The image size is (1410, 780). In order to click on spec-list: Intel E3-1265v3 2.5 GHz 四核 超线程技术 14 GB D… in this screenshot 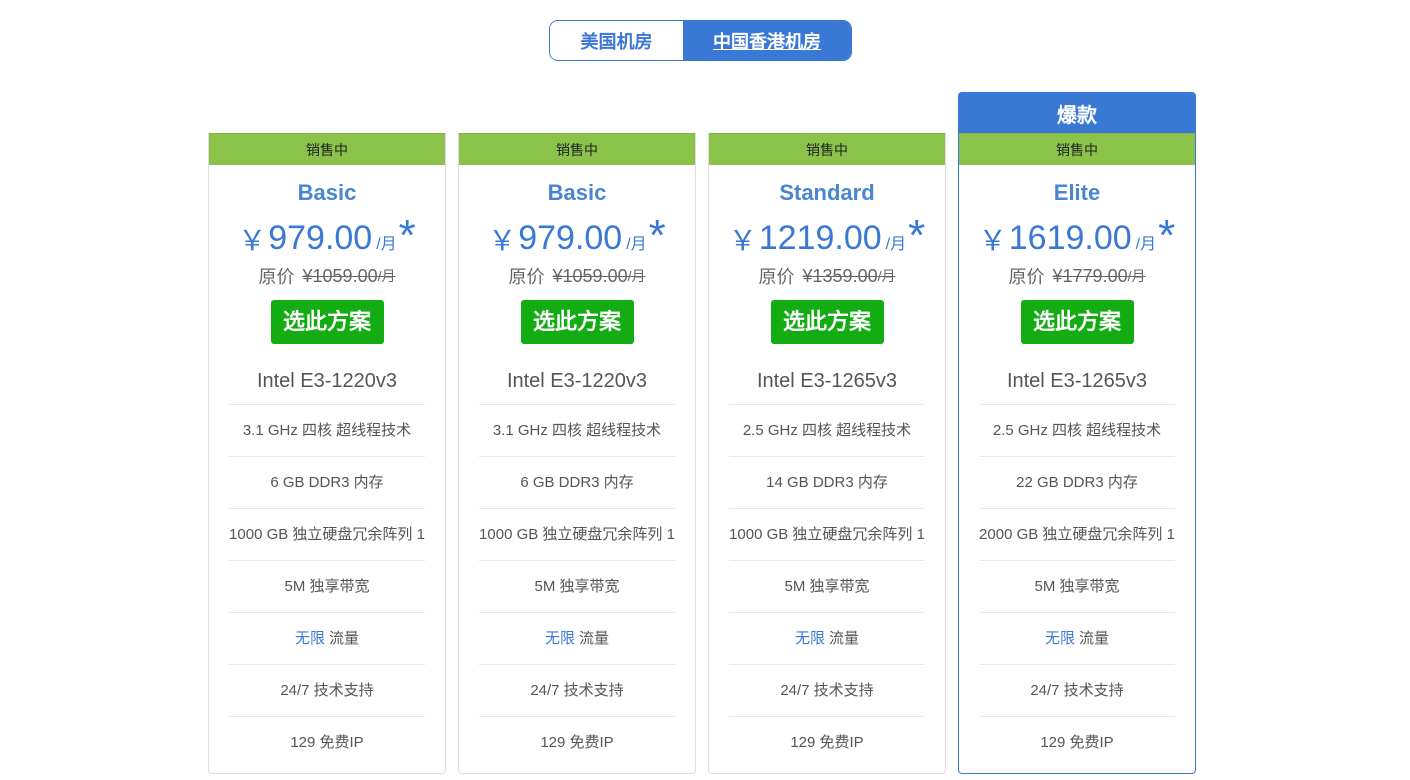, I will do `click(827, 563)`.